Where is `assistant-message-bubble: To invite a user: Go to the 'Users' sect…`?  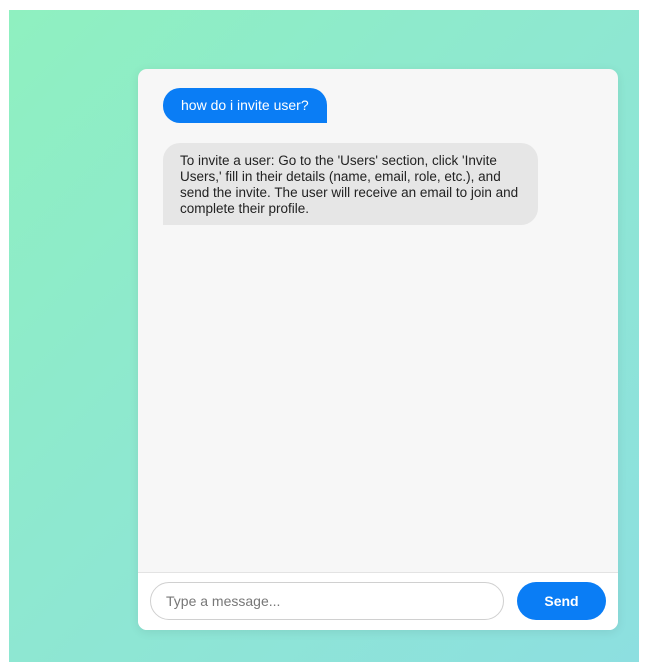 assistant-message-bubble: To invite a user: Go to the 'Users' sect… is located at coordinates (350, 184).